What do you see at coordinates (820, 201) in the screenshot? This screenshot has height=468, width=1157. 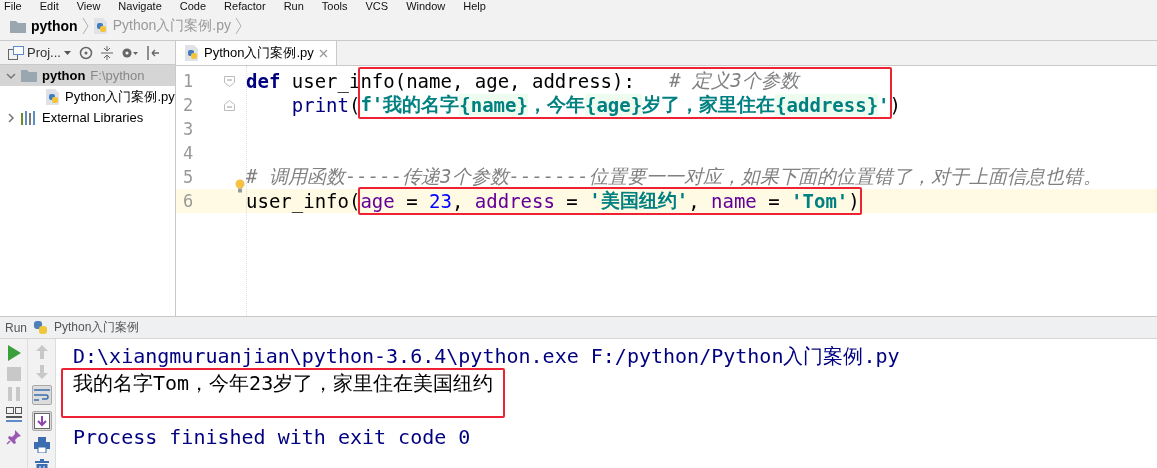 I see `code-token: 'Tom'` at bounding box center [820, 201].